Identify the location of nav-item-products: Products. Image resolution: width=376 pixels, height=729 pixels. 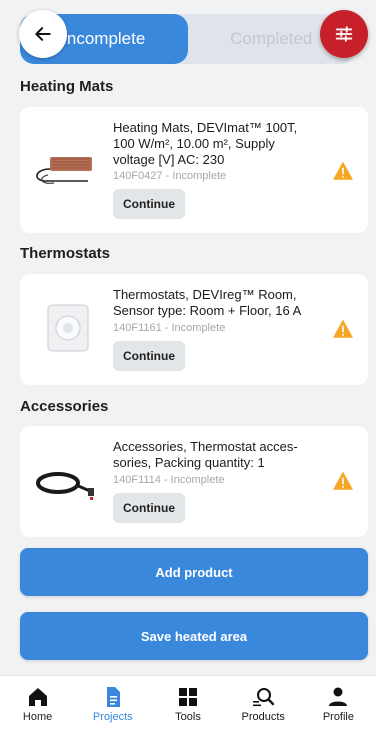
(263, 702).